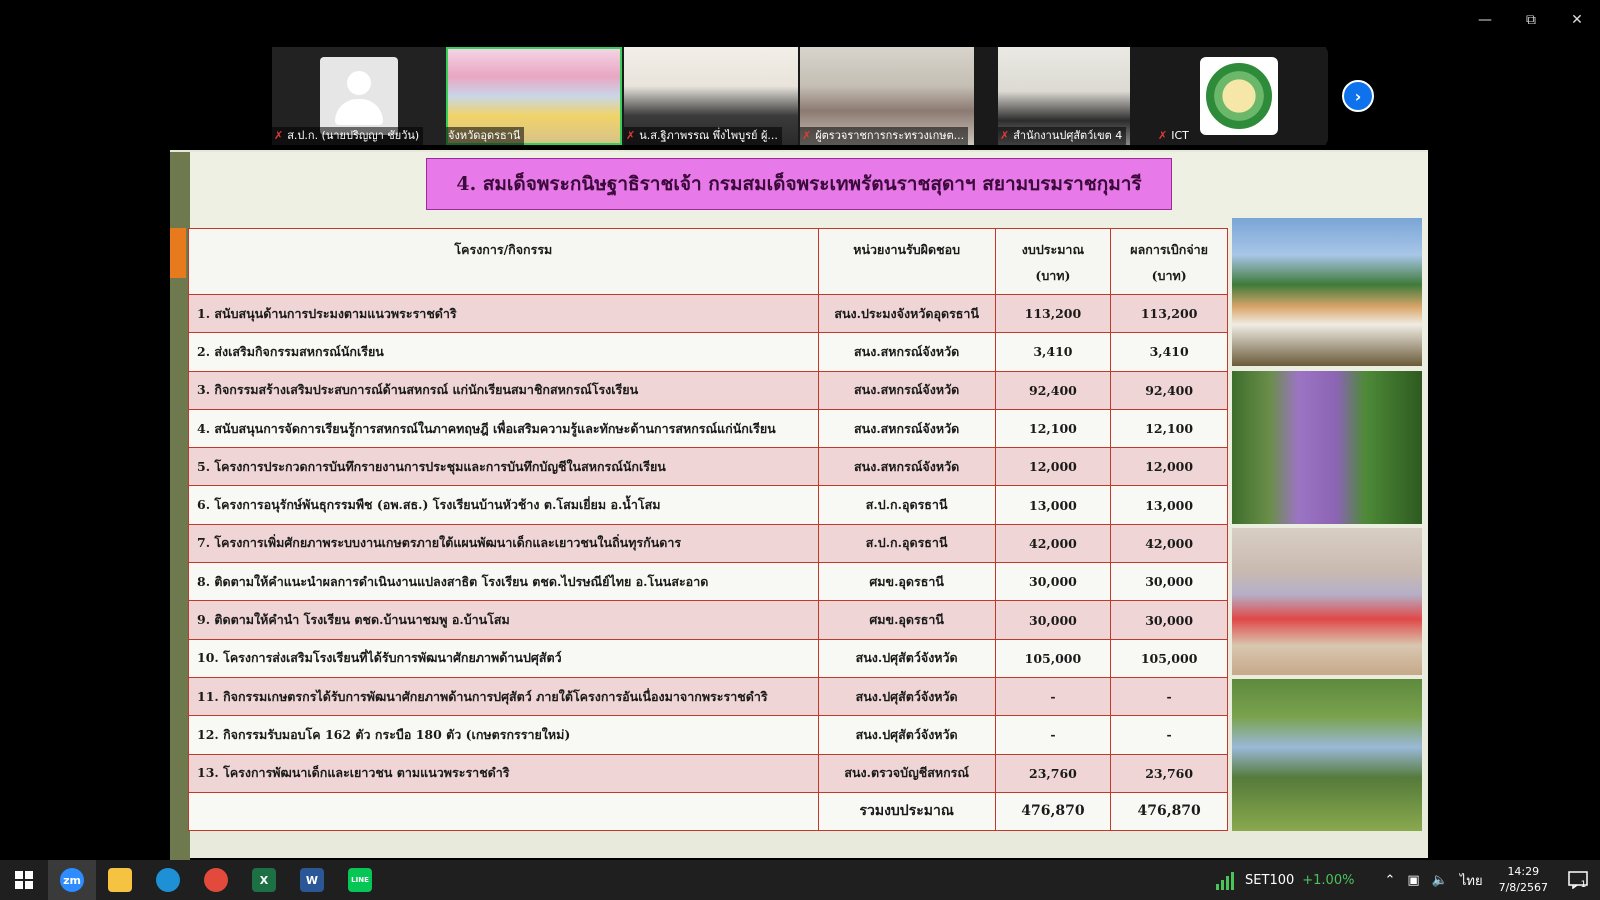  What do you see at coordinates (1169, 313) in the screenshot?
I see `cell-spent: 113,200` at bounding box center [1169, 313].